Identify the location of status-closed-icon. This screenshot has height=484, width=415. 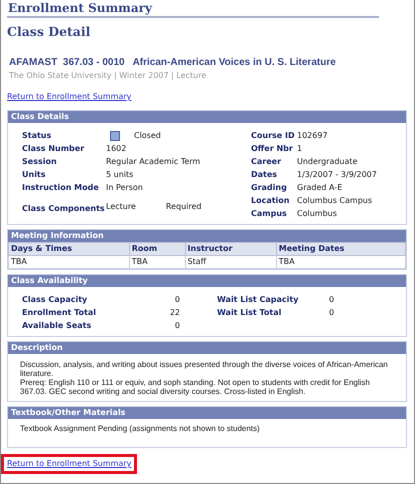
(115, 136).